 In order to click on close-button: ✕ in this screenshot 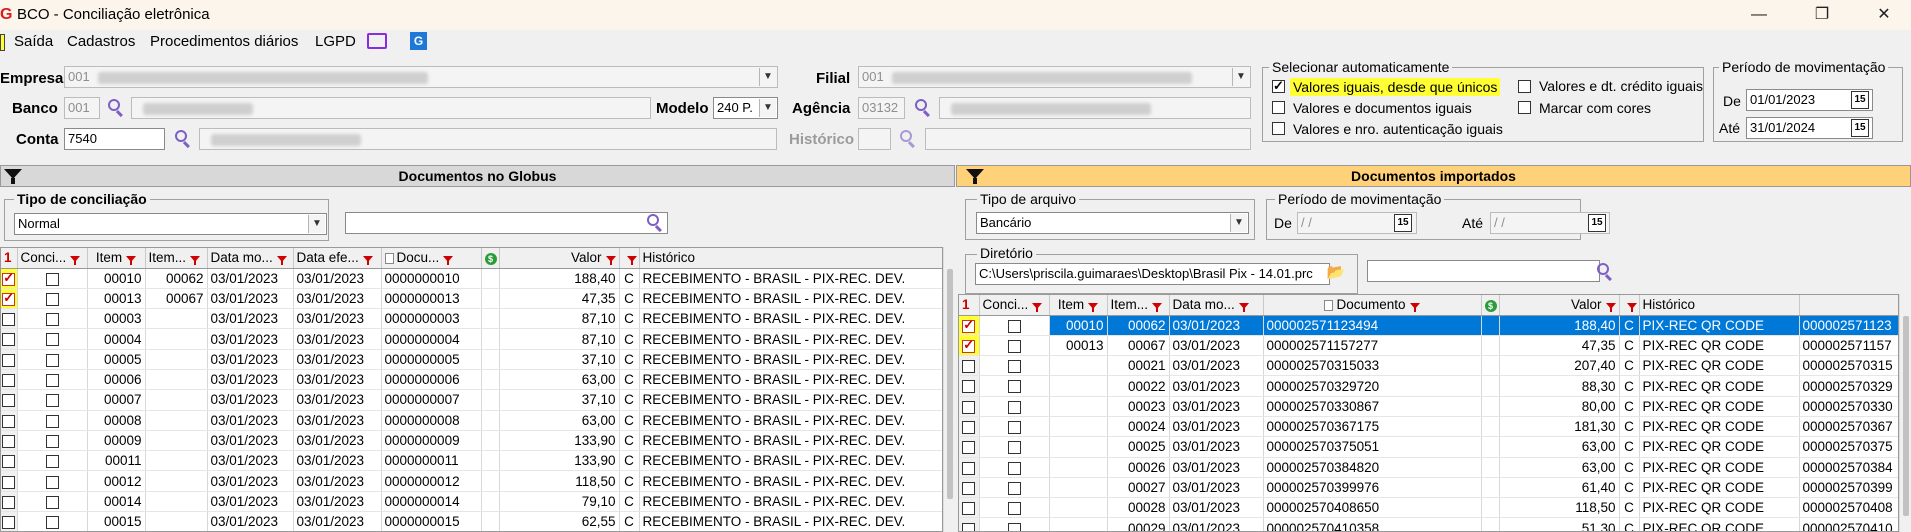, I will do `click(1884, 15)`.